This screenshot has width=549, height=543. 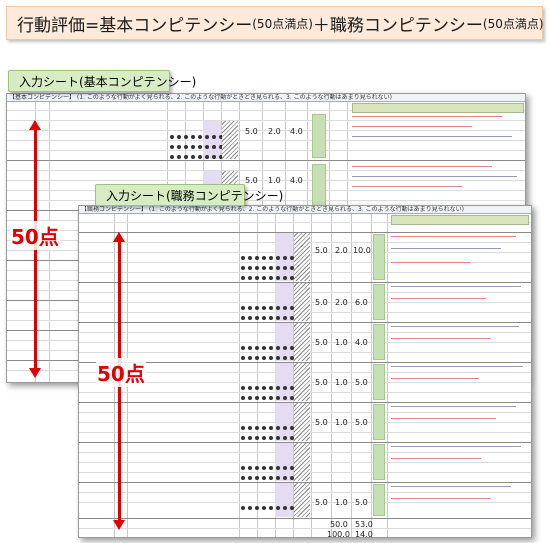 I want to click on basic-score-b: 1.0, so click(x=274, y=180).